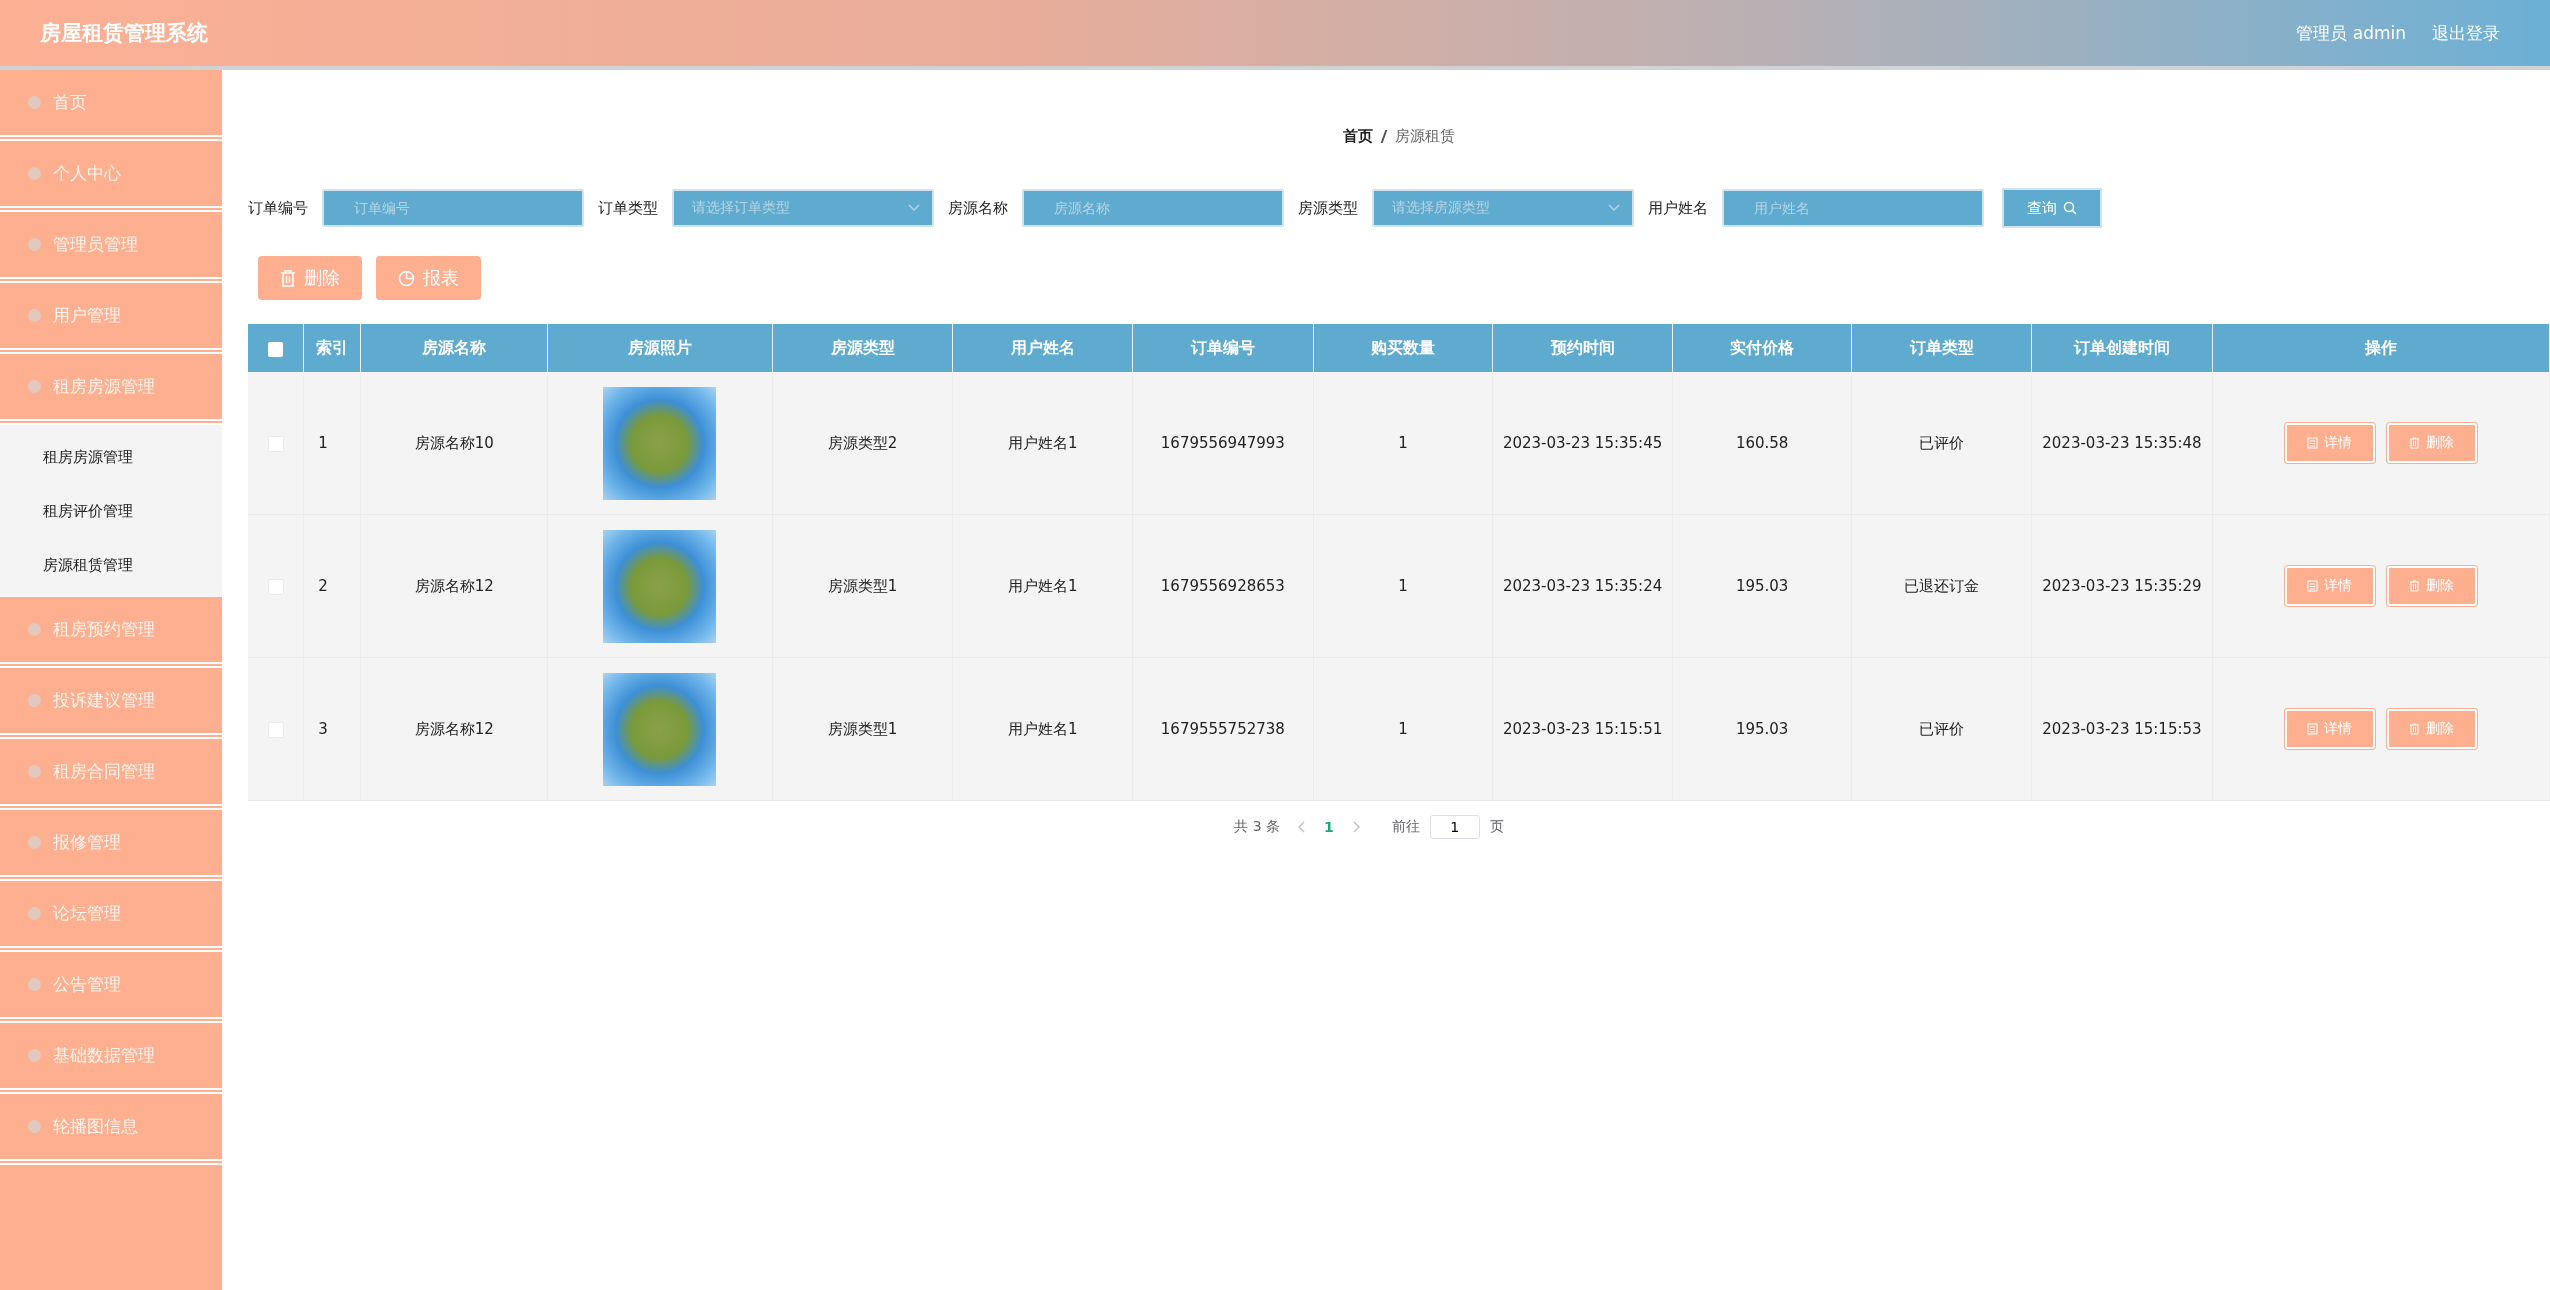 This screenshot has height=1290, width=2550. What do you see at coordinates (803, 208) in the screenshot?
I see `filter-select: 请选择订单类型` at bounding box center [803, 208].